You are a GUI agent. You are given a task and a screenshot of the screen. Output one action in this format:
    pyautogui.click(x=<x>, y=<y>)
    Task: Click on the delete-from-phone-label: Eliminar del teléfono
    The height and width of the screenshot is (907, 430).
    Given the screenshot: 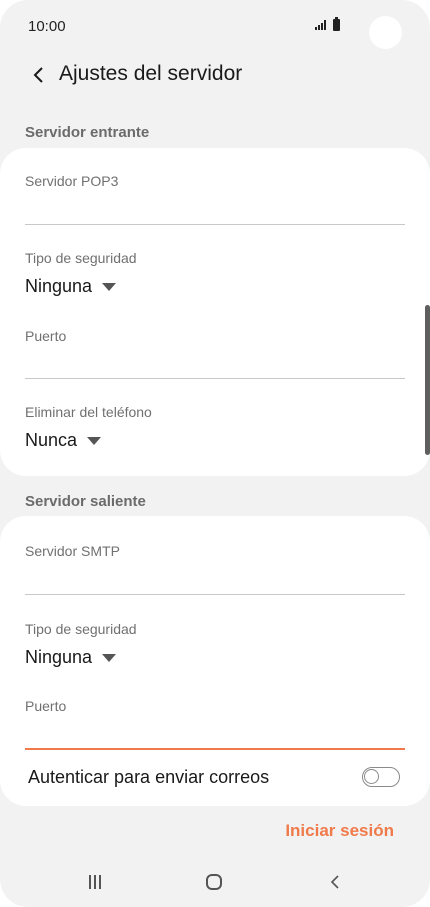 What is the action you would take?
    pyautogui.click(x=88, y=412)
    